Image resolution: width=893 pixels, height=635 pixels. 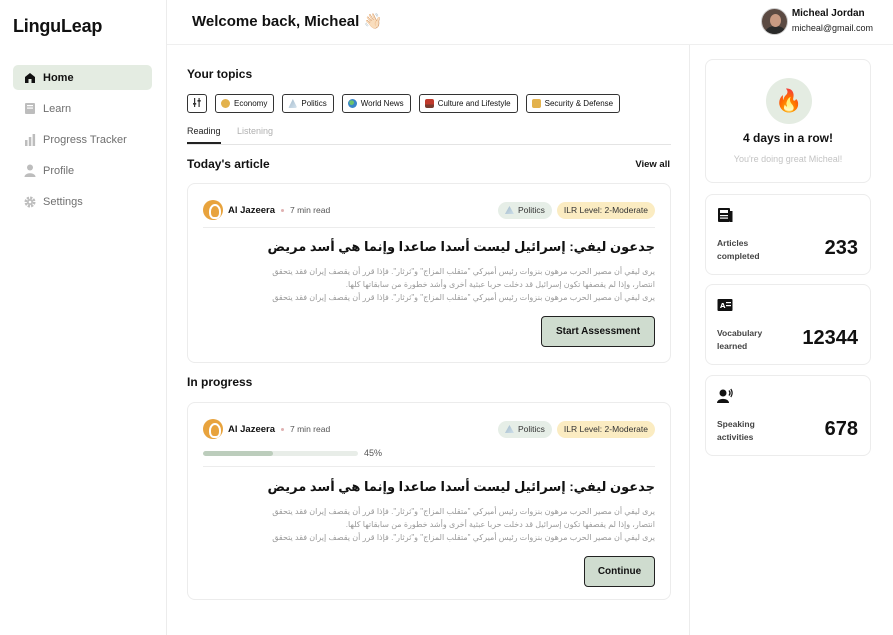 What do you see at coordinates (280, 453) in the screenshot?
I see `progress-bar` at bounding box center [280, 453].